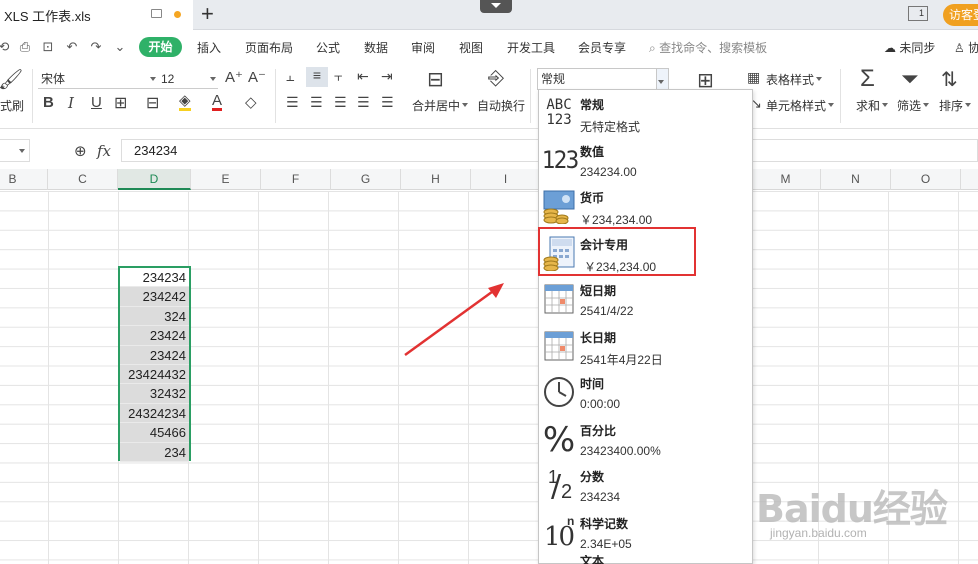 This screenshot has height=564, width=978. Describe the element at coordinates (645, 160) in the screenshot. I see `format-option-number: 123 数值 234234.00` at that location.